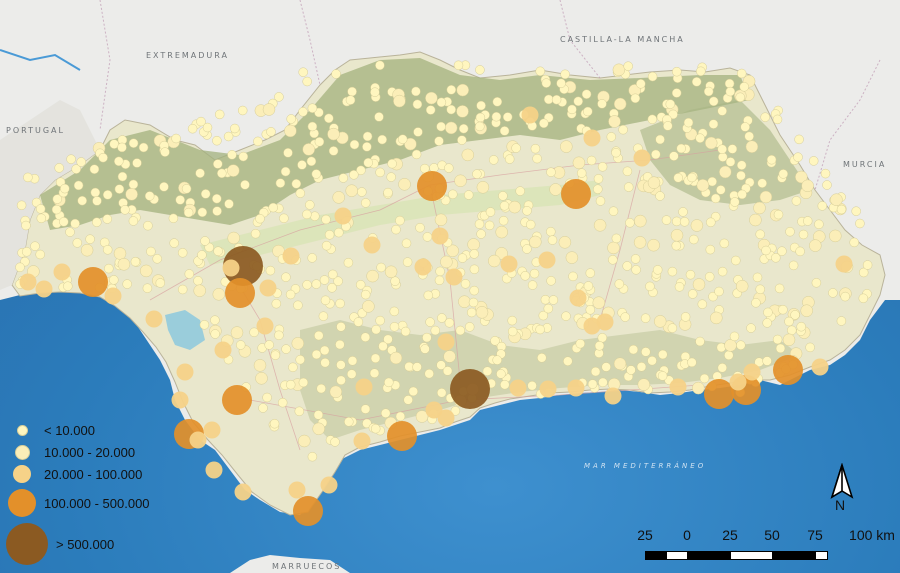  What do you see at coordinates (97, 503) in the screenshot?
I see `legend-label: 100.000 - 500.000` at bounding box center [97, 503].